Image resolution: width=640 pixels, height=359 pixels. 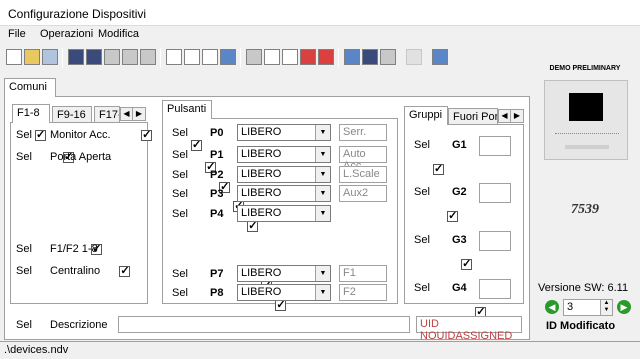 I want to click on status-bar: .\devices.ndv, so click(x=320, y=350).